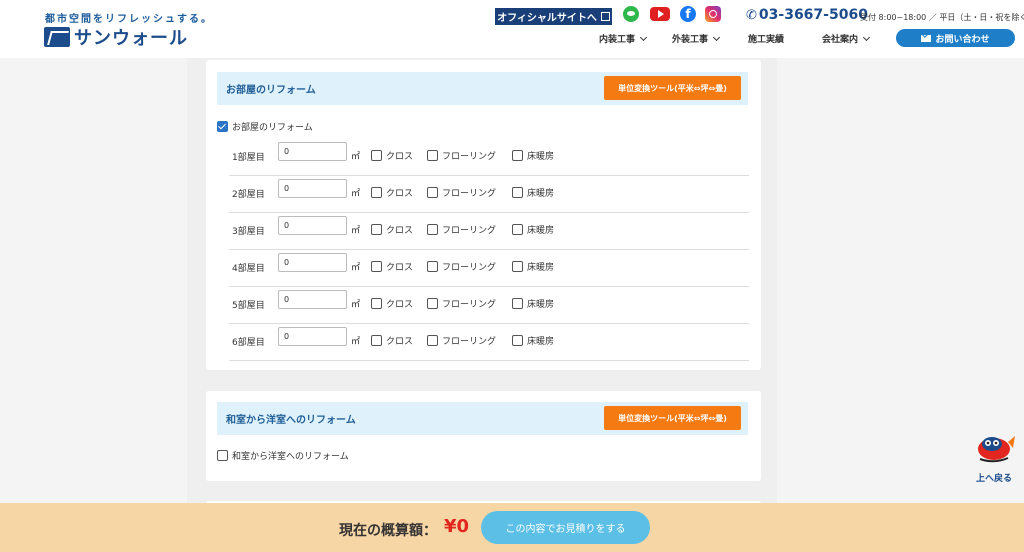  Describe the element at coordinates (283, 455) in the screenshot. I see `washitsu-reform-checkbox: 和室から洋室へのリフォーム` at that location.